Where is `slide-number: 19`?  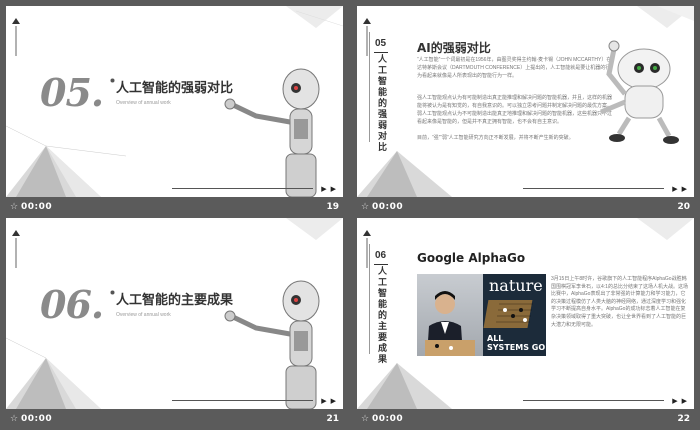
slide-number: 19 is located at coordinates (332, 207).